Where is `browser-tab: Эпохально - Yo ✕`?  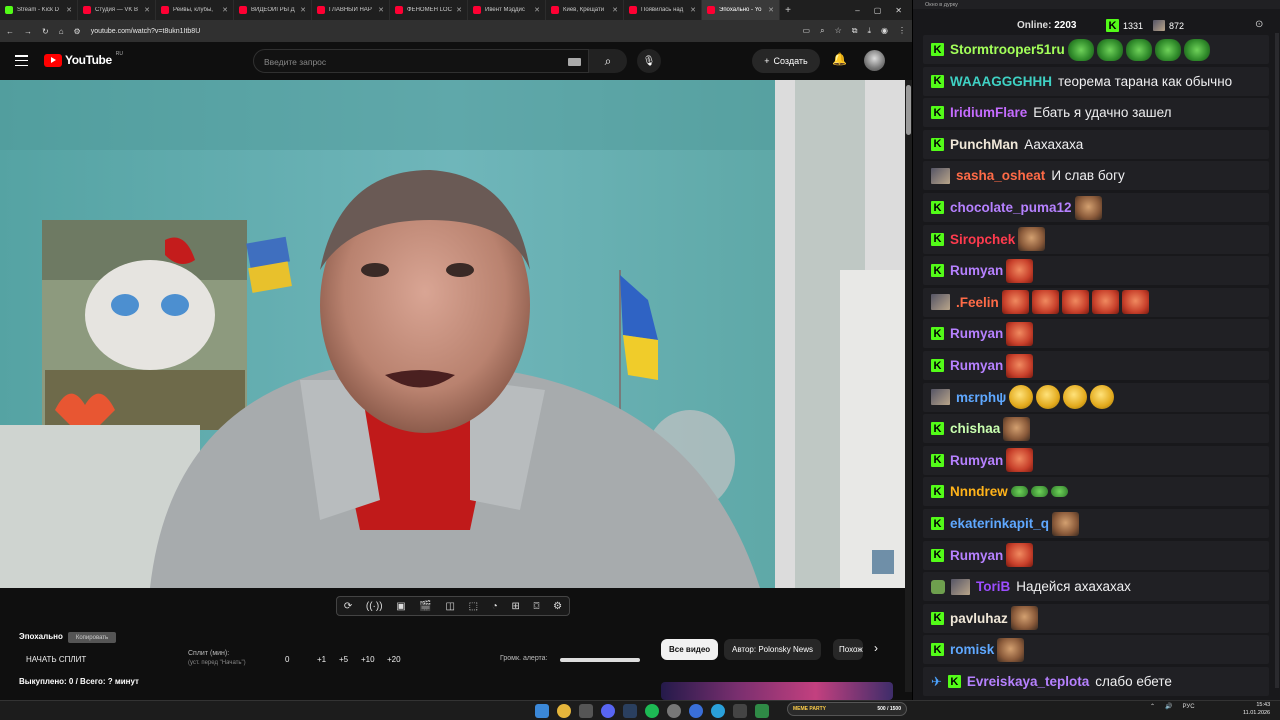 browser-tab: Эпохально - Yo ✕ is located at coordinates (741, 10).